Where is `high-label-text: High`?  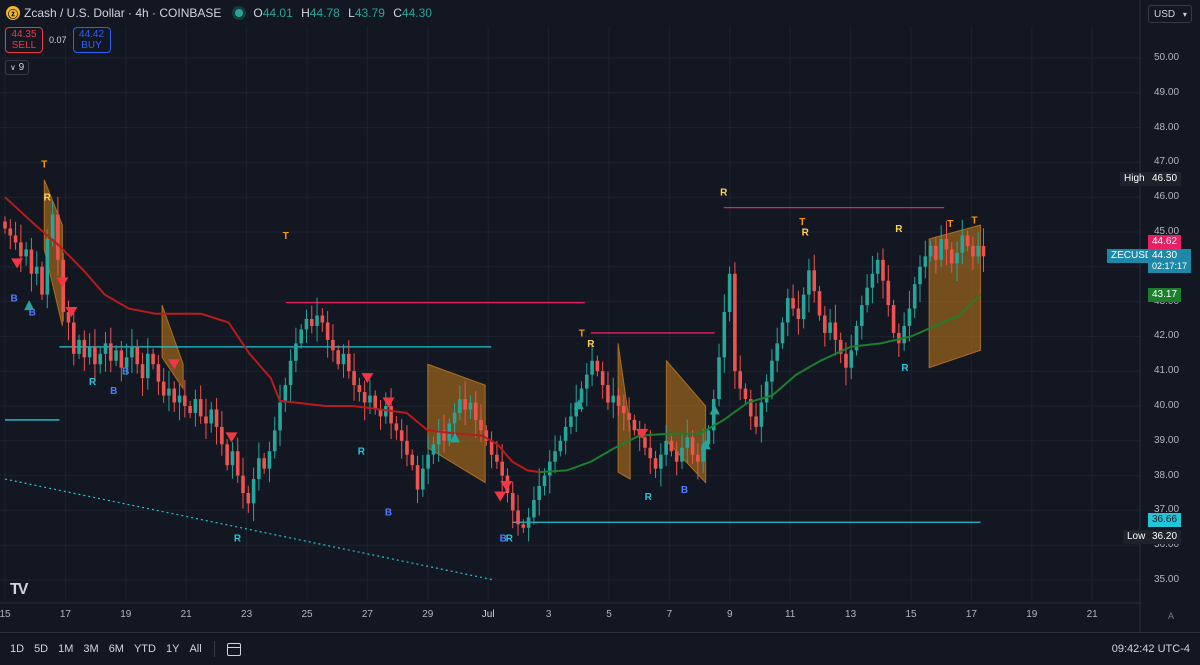
high-label-text: High is located at coordinates (1134, 178).